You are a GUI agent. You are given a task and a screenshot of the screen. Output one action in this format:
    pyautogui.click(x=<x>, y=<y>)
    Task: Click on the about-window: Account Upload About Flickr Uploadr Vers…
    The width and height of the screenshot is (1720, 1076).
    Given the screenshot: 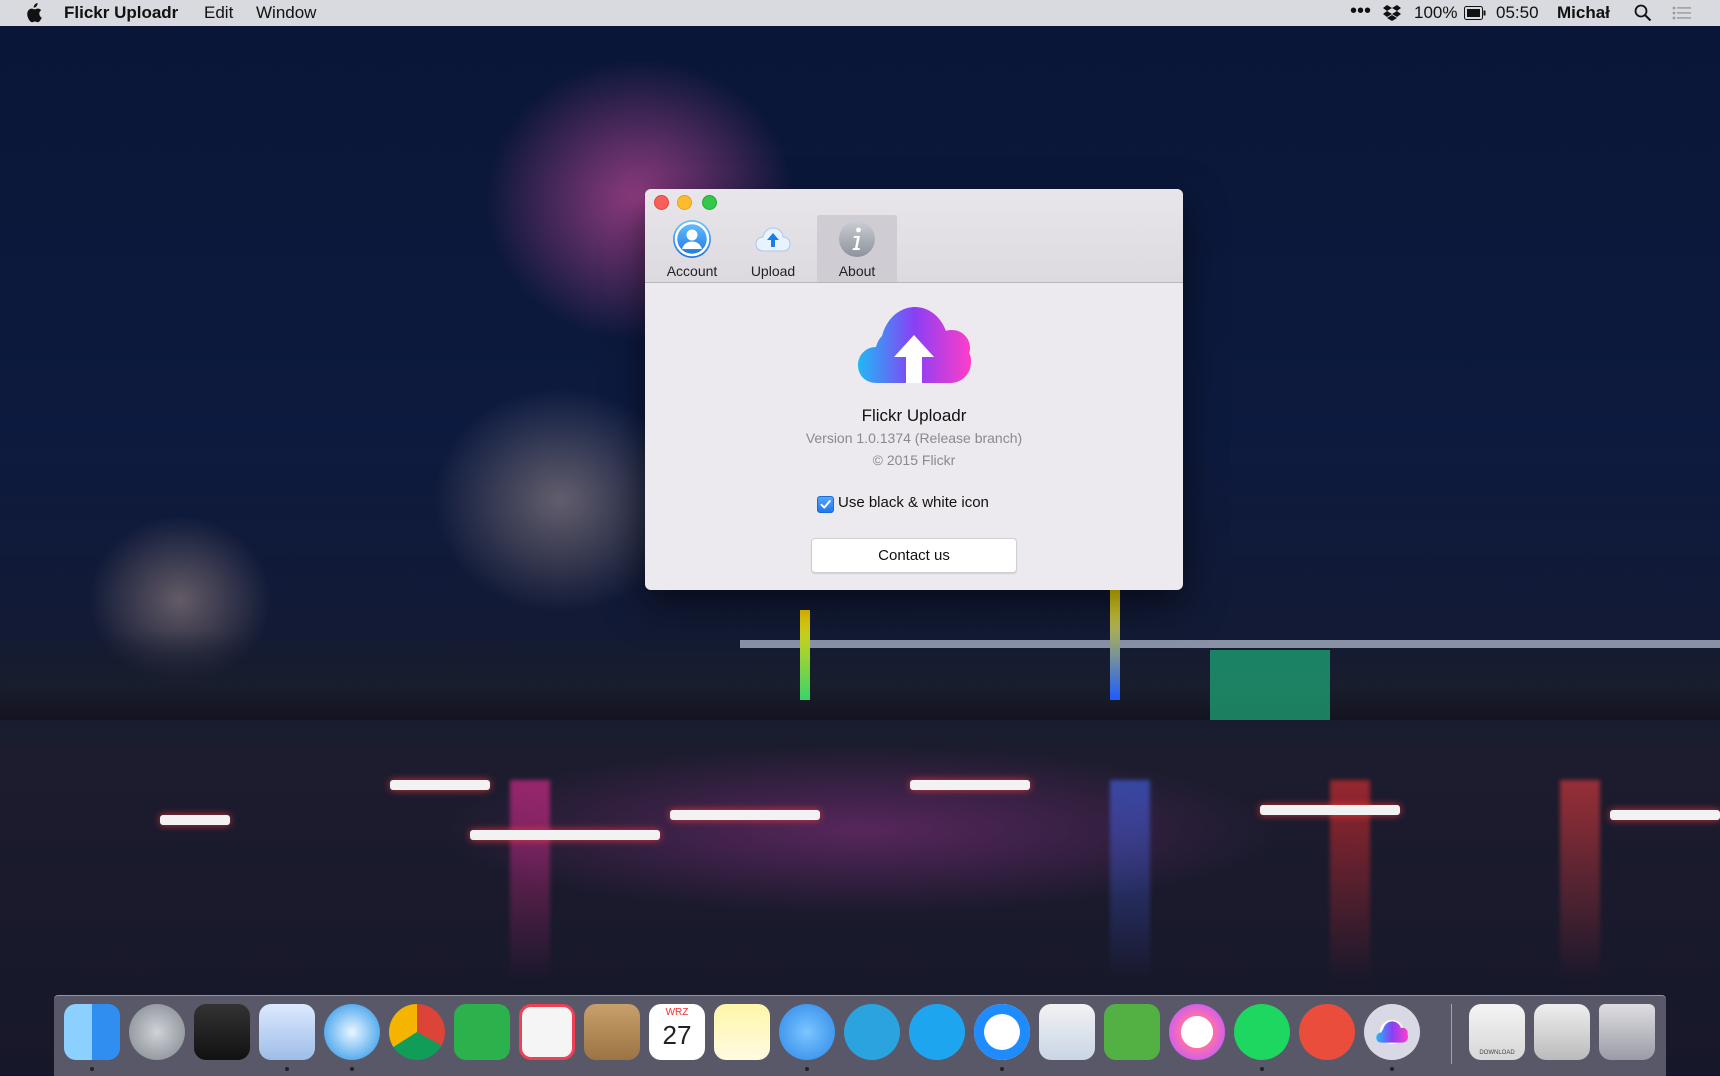 What is the action you would take?
    pyautogui.click(x=914, y=389)
    